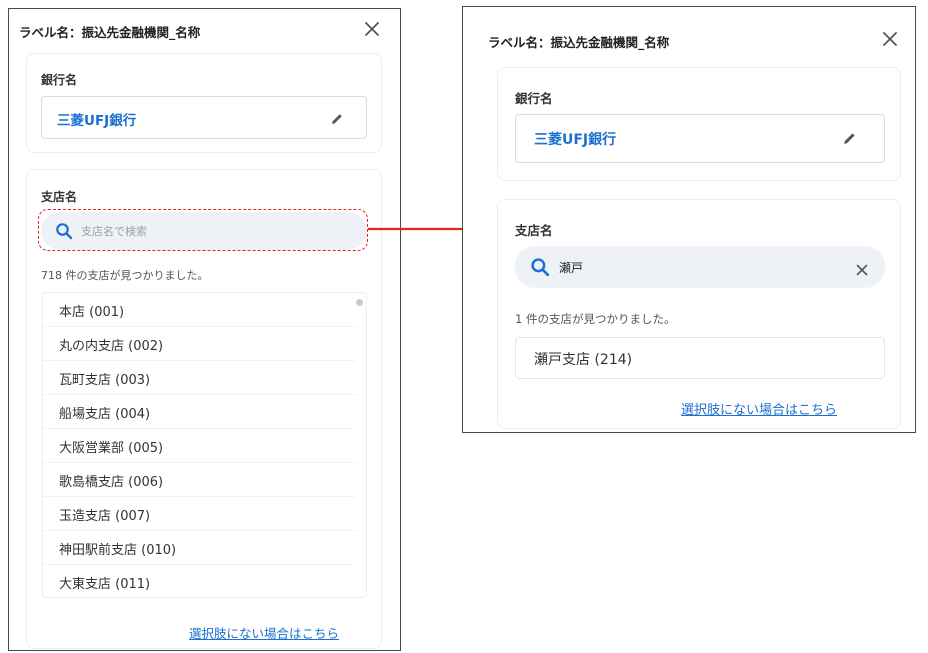 The width and height of the screenshot is (928, 653). I want to click on branch-search-input: 瀬戸, so click(700, 267).